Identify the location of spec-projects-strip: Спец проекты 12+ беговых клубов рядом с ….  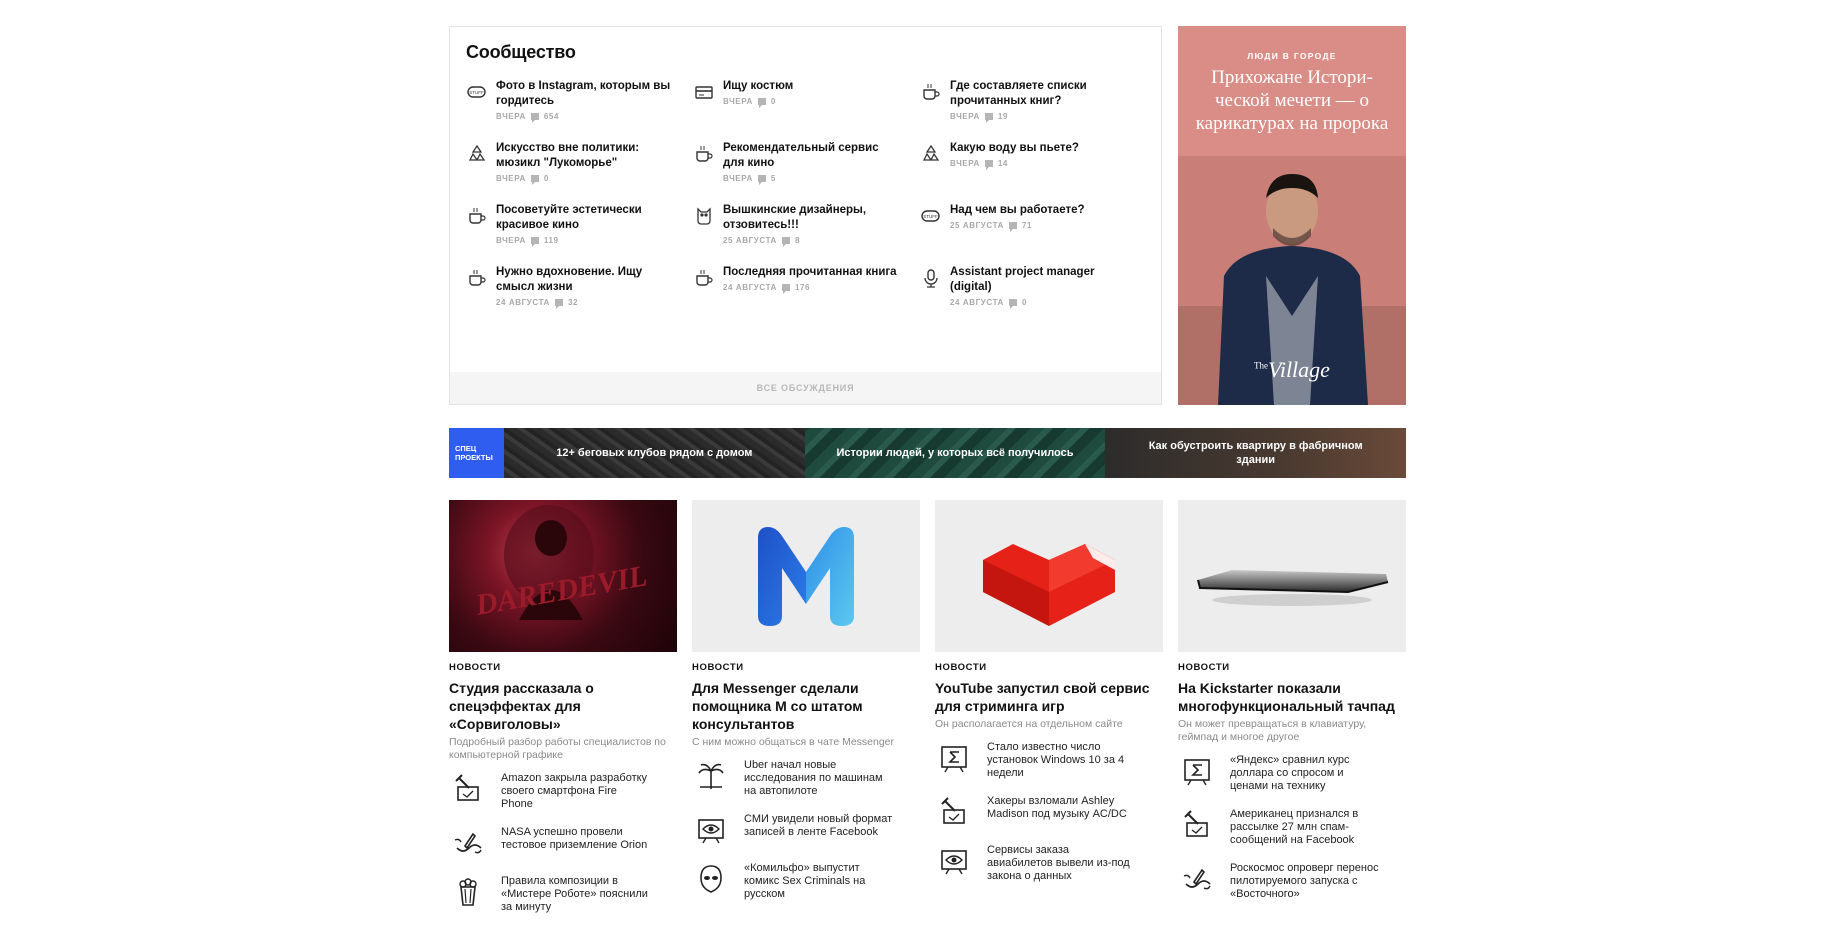
(928, 453).